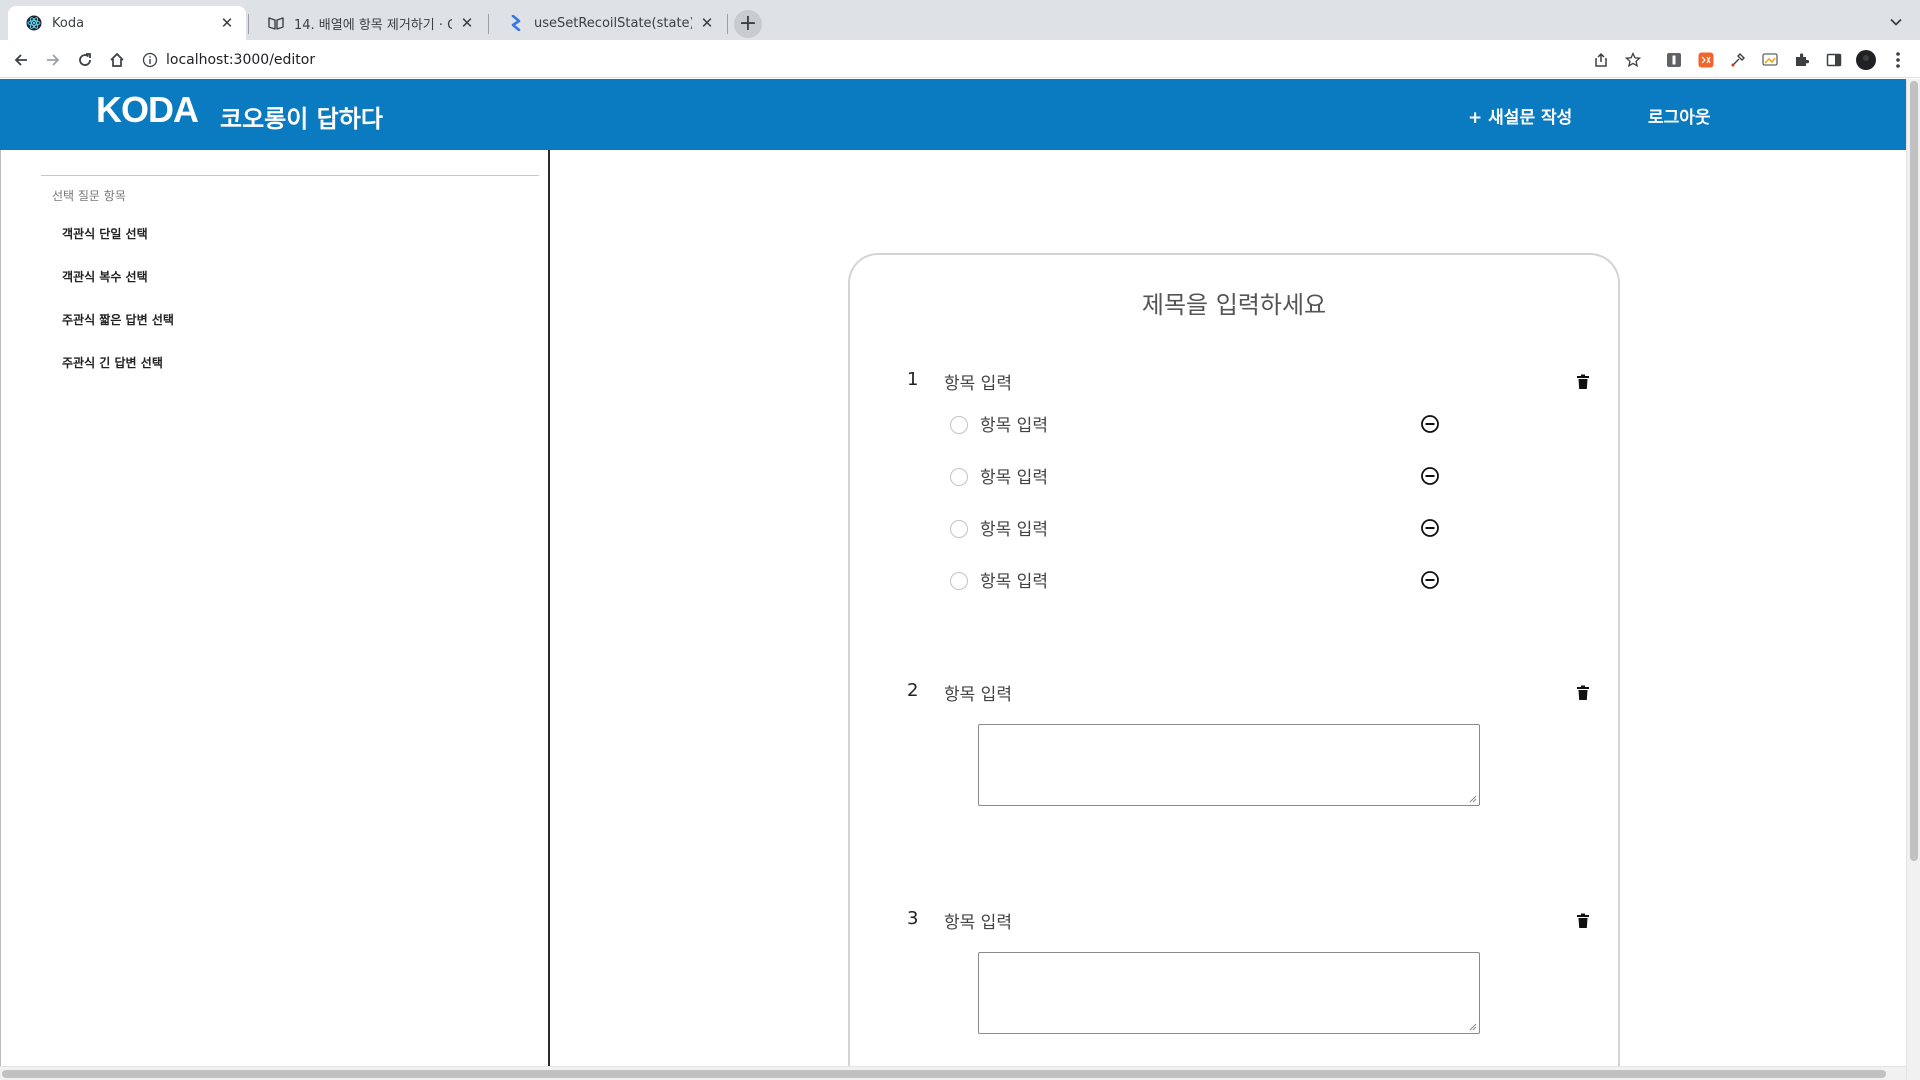 This screenshot has width=1920, height=1080. I want to click on new-tab-button: +, so click(748, 24).